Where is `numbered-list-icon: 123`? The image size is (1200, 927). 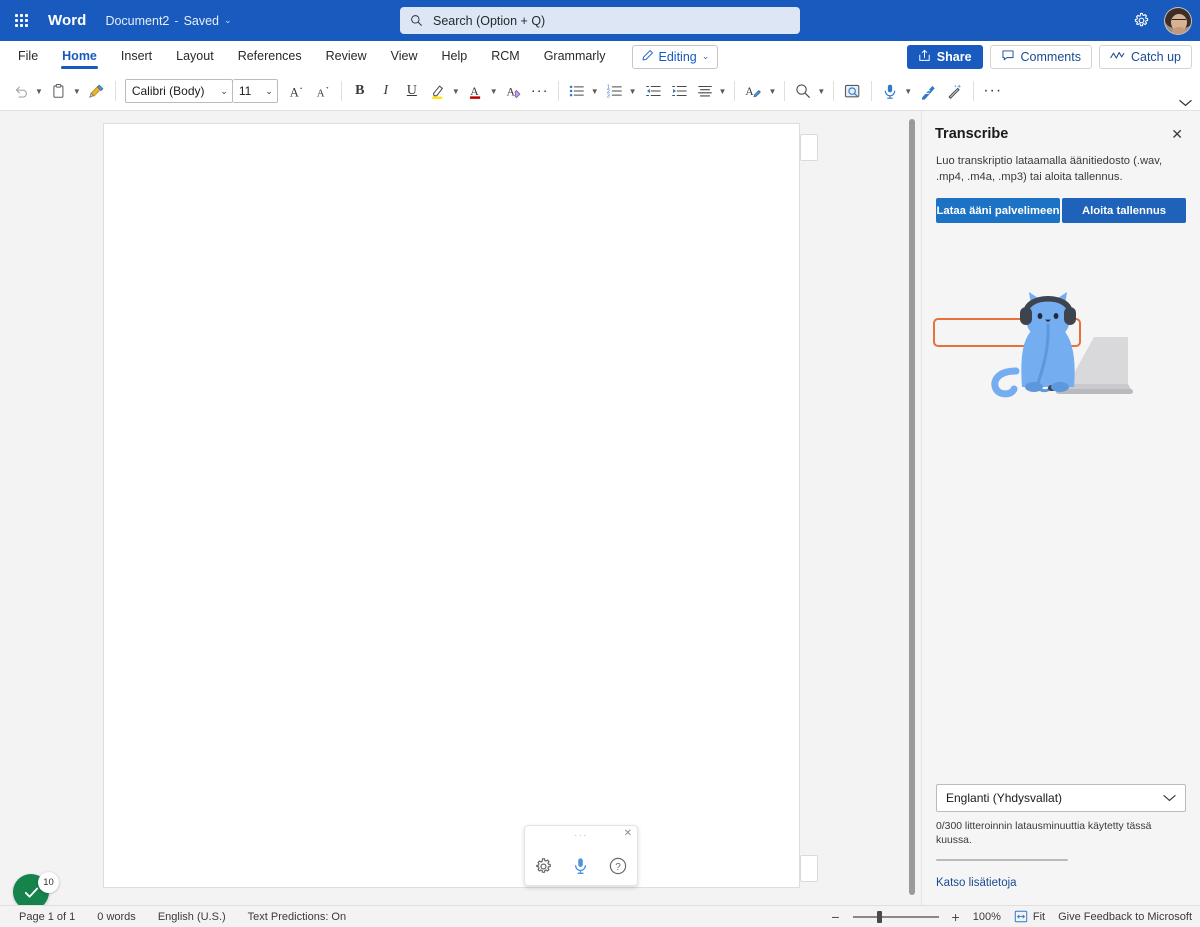 numbered-list-icon: 123 is located at coordinates (614, 91).